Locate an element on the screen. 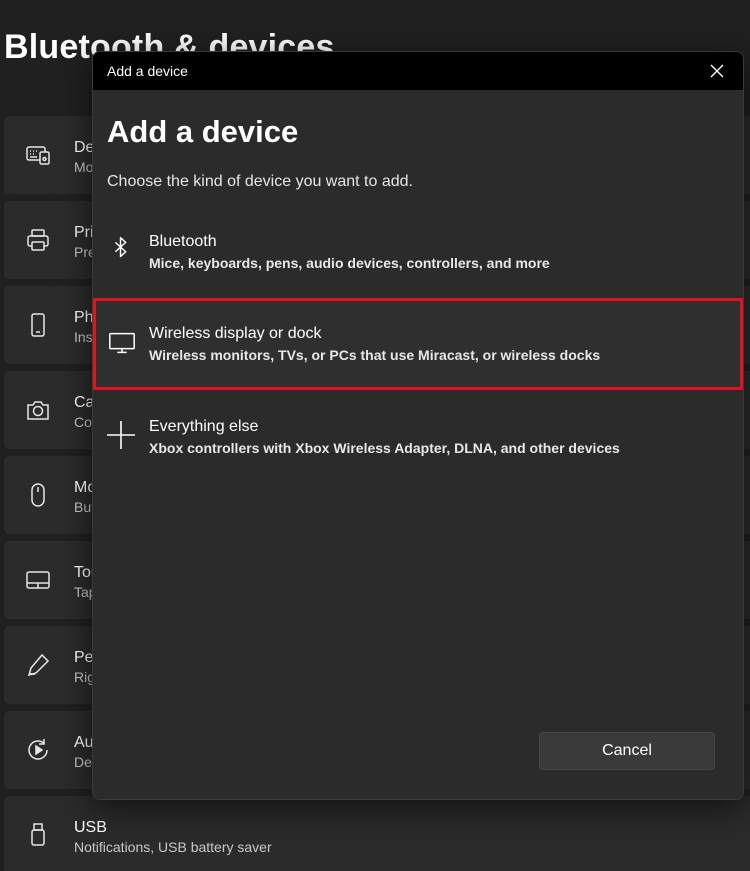 This screenshot has width=750, height=871. close-button is located at coordinates (717, 71).